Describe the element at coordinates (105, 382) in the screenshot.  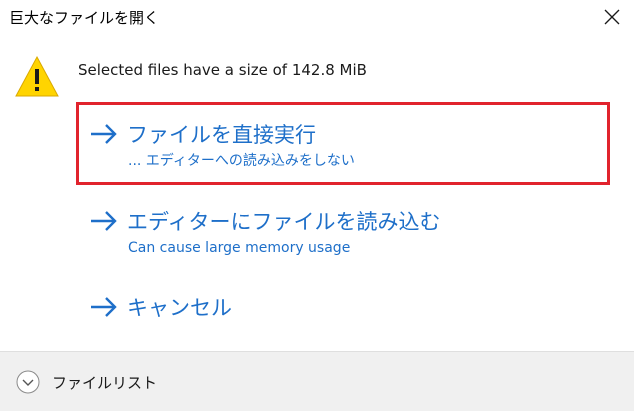
I see `file-list-label: ファイルリスト` at that location.